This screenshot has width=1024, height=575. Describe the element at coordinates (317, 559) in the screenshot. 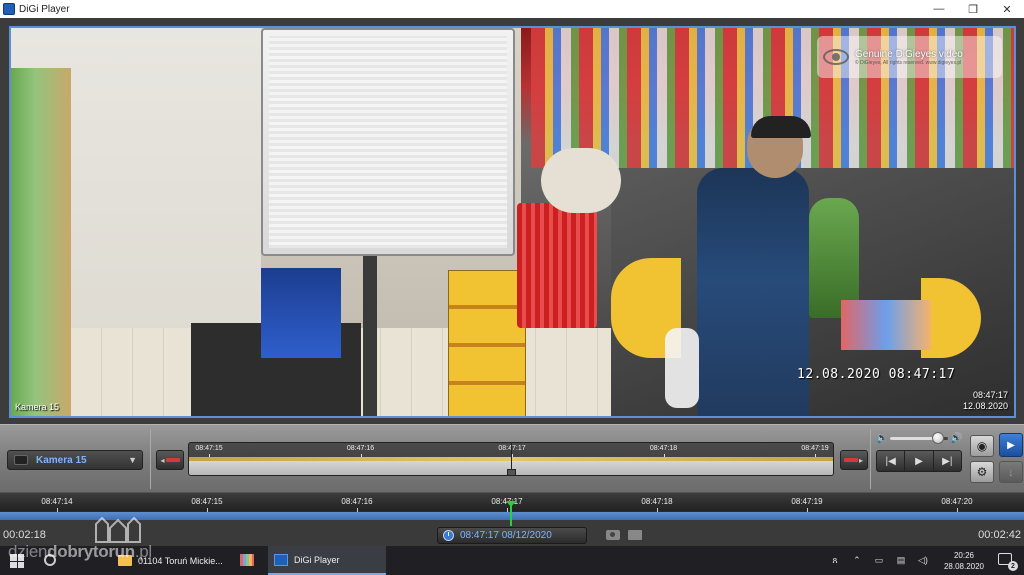

I see `taskbar-item-label: DiGi Player` at that location.